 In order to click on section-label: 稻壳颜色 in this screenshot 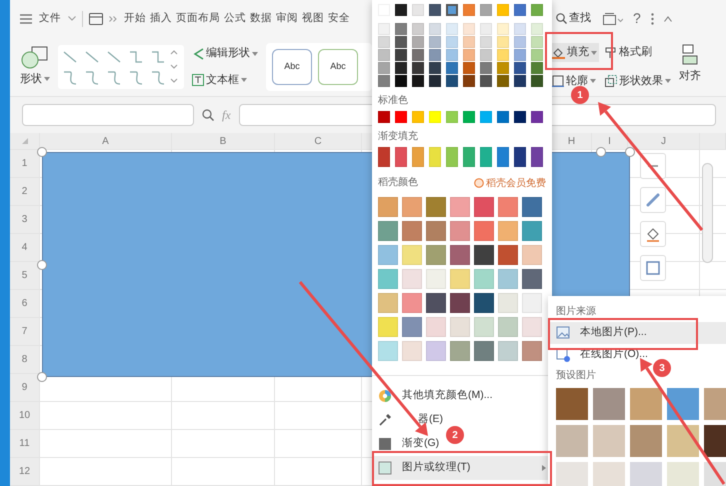, I will do `click(398, 183)`.